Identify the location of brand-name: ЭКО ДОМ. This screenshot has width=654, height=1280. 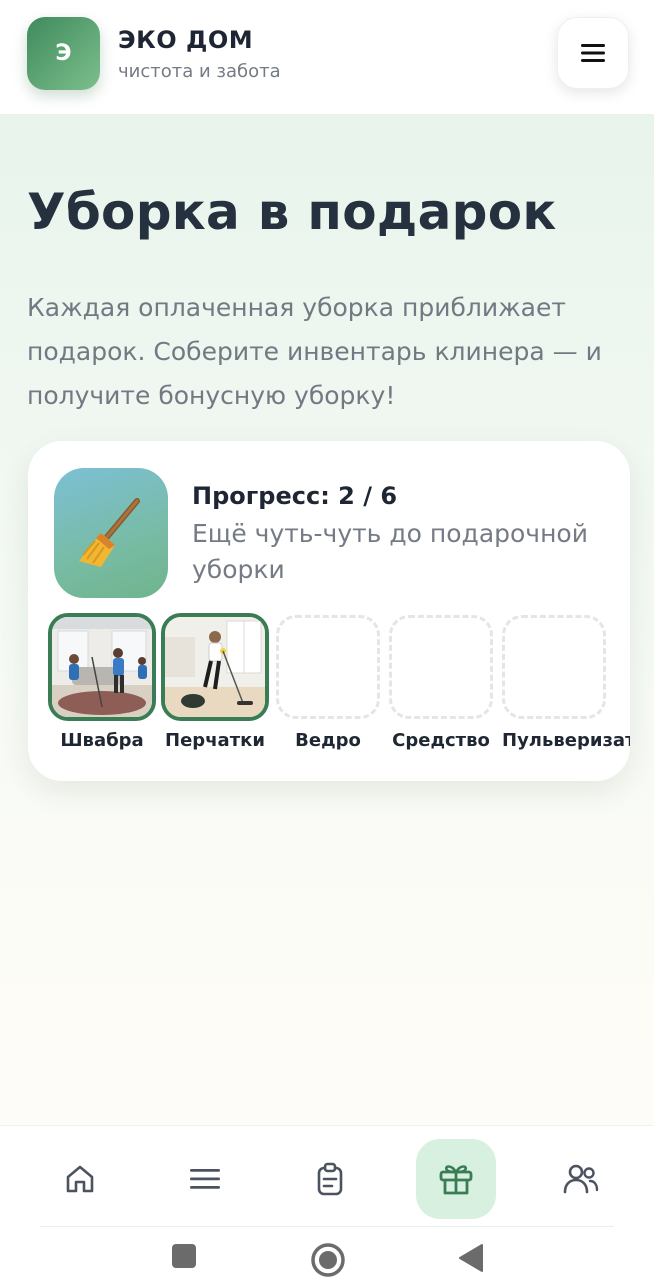
(186, 40).